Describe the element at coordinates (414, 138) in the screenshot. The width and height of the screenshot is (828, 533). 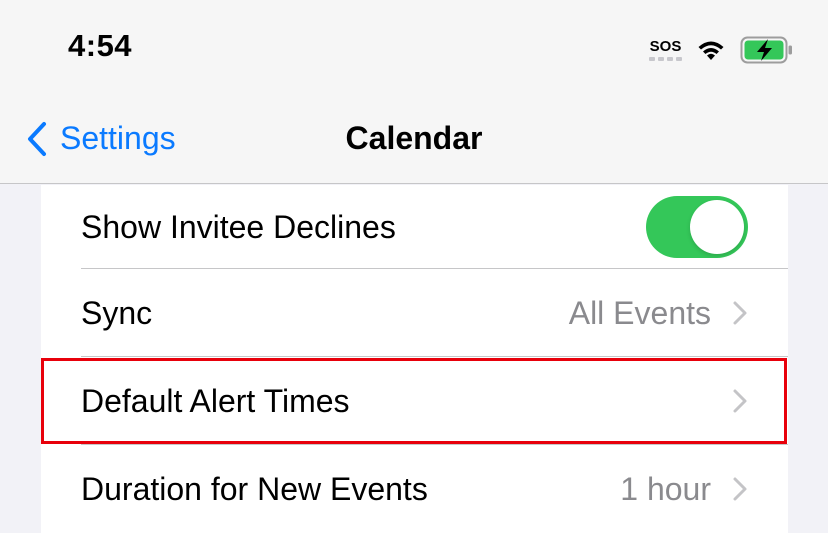
I see `page-title: Calendar` at that location.